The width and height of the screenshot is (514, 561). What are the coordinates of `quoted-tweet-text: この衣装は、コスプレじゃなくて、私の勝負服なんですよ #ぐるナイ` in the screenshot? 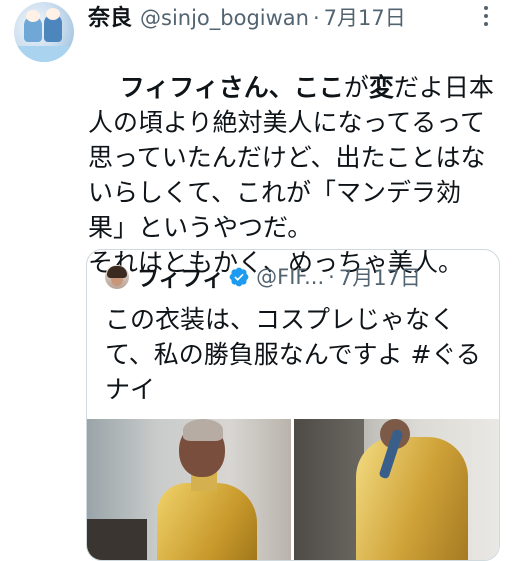 It's located at (293, 354).